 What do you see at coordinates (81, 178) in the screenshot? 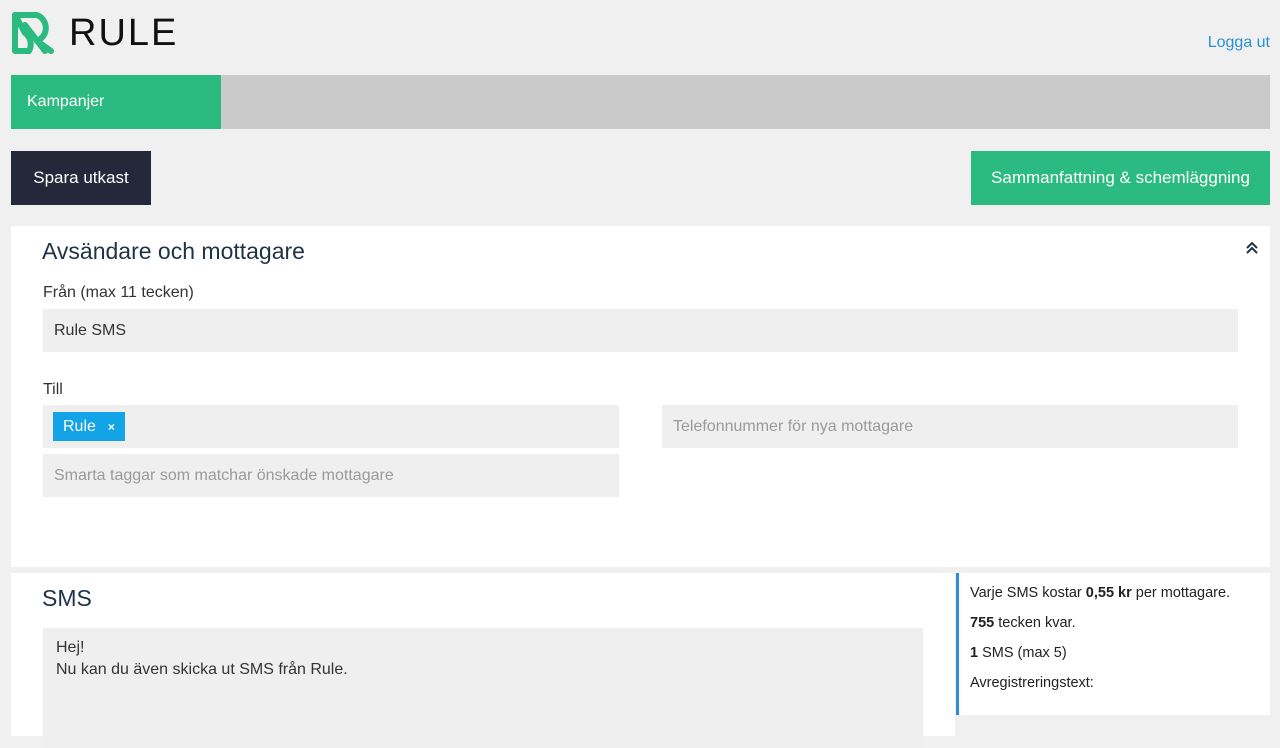
I see `save-draft-button: Spara utkast` at bounding box center [81, 178].